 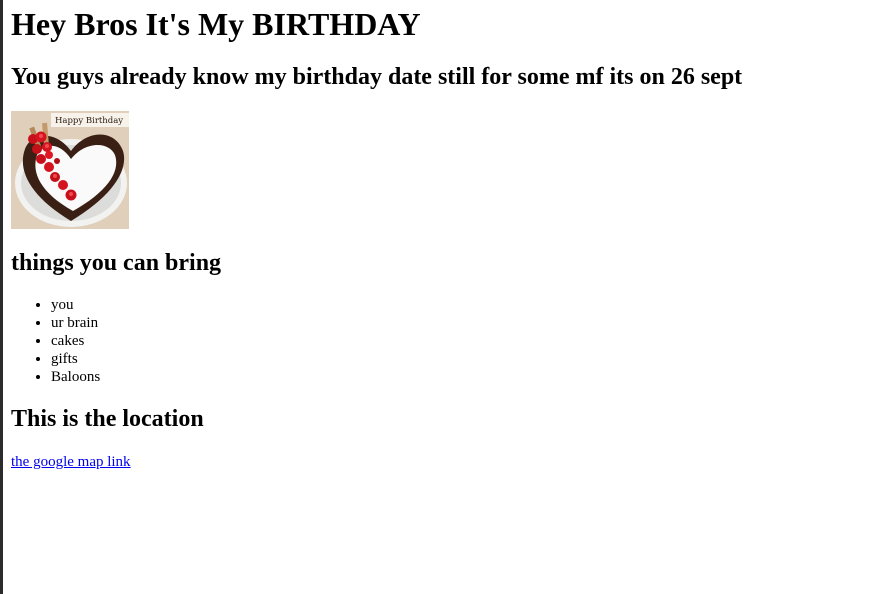 What do you see at coordinates (71, 462) in the screenshot?
I see `google-map-link: the google map link` at bounding box center [71, 462].